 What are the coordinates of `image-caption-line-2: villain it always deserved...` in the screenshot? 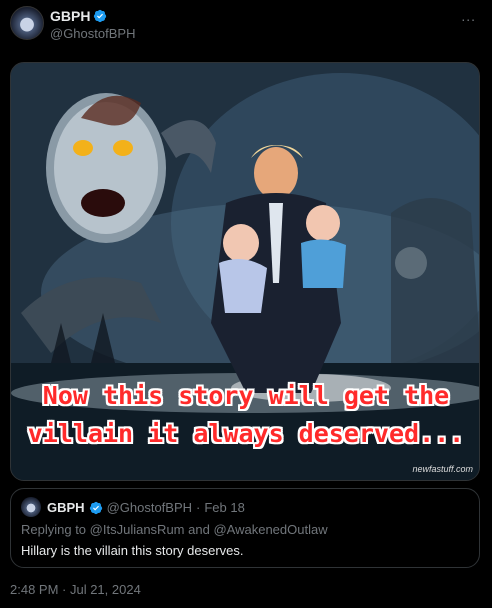 It's located at (246, 433).